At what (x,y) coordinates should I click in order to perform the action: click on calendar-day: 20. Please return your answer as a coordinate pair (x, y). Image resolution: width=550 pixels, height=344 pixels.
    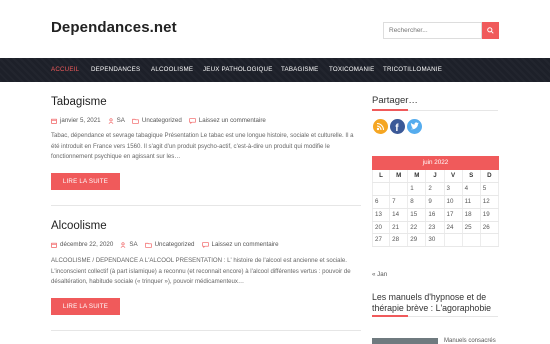
    Looking at the image, I should click on (381, 227).